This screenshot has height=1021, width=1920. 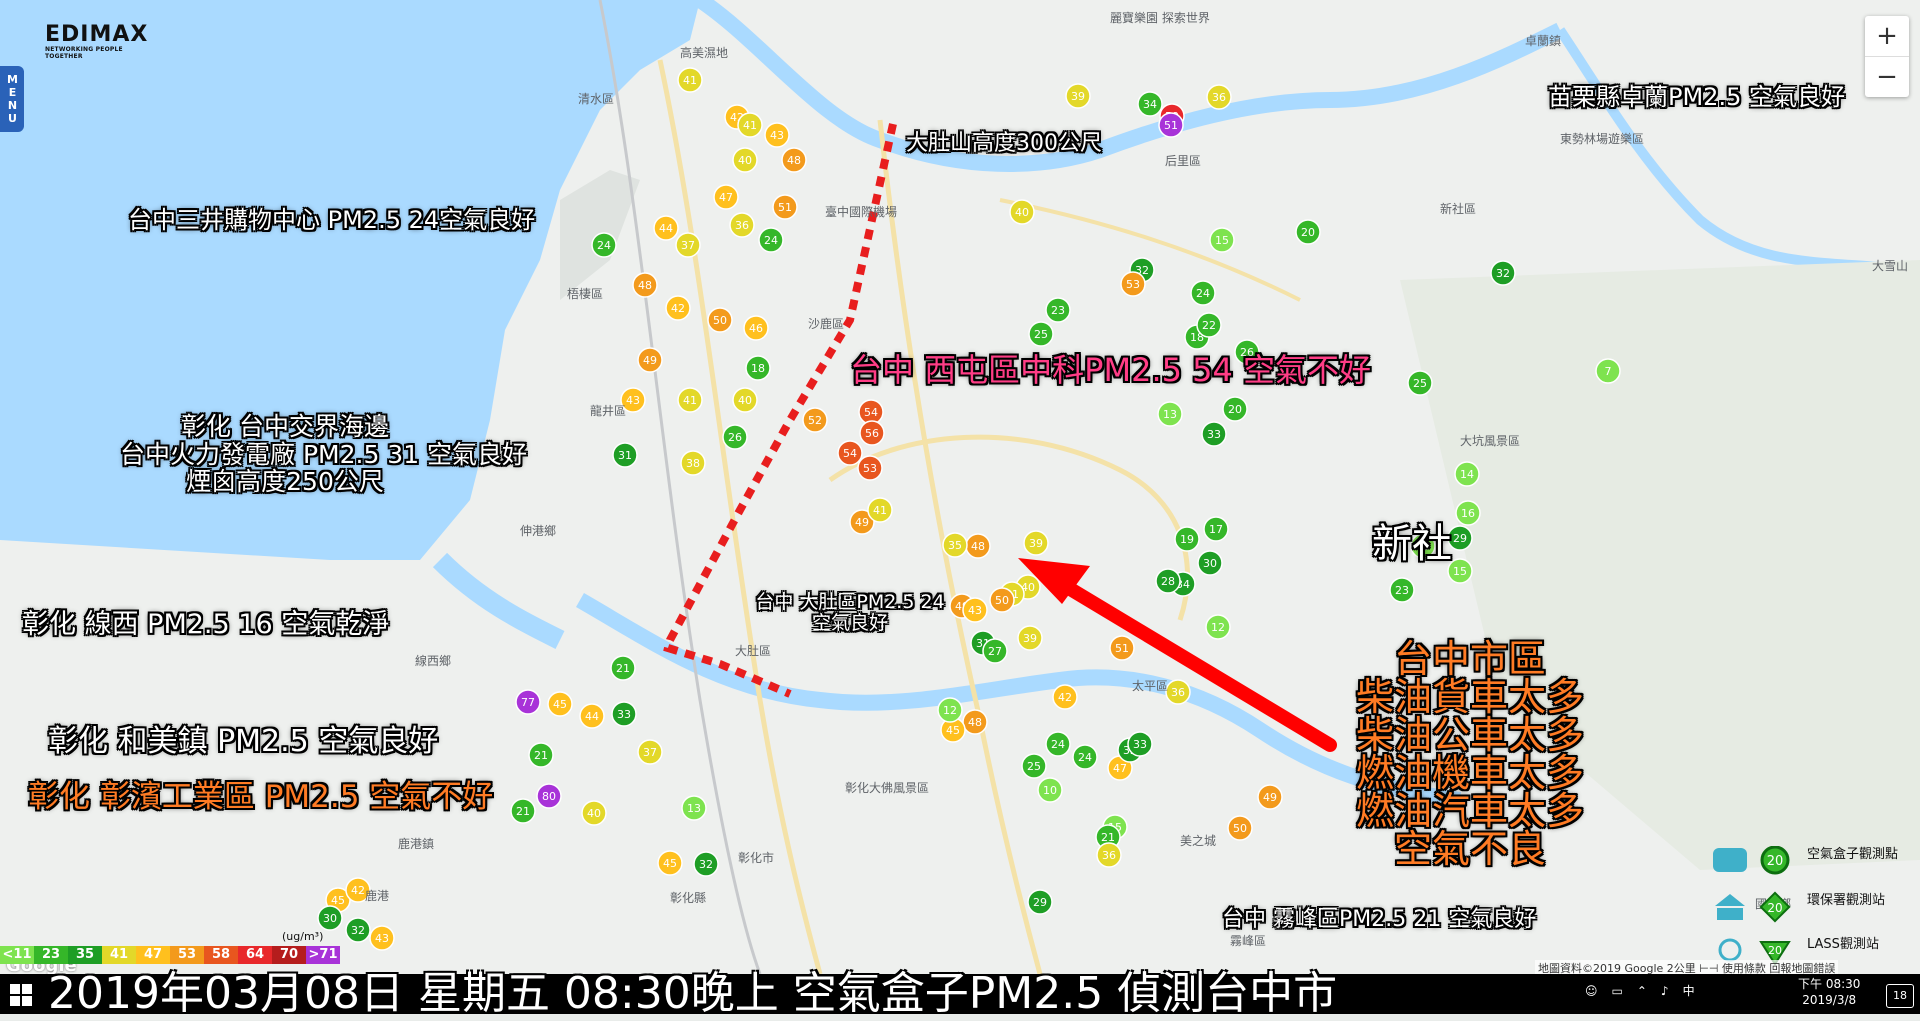 What do you see at coordinates (538, 531) in the screenshot?
I see `map-place-label: 伸港鄉` at bounding box center [538, 531].